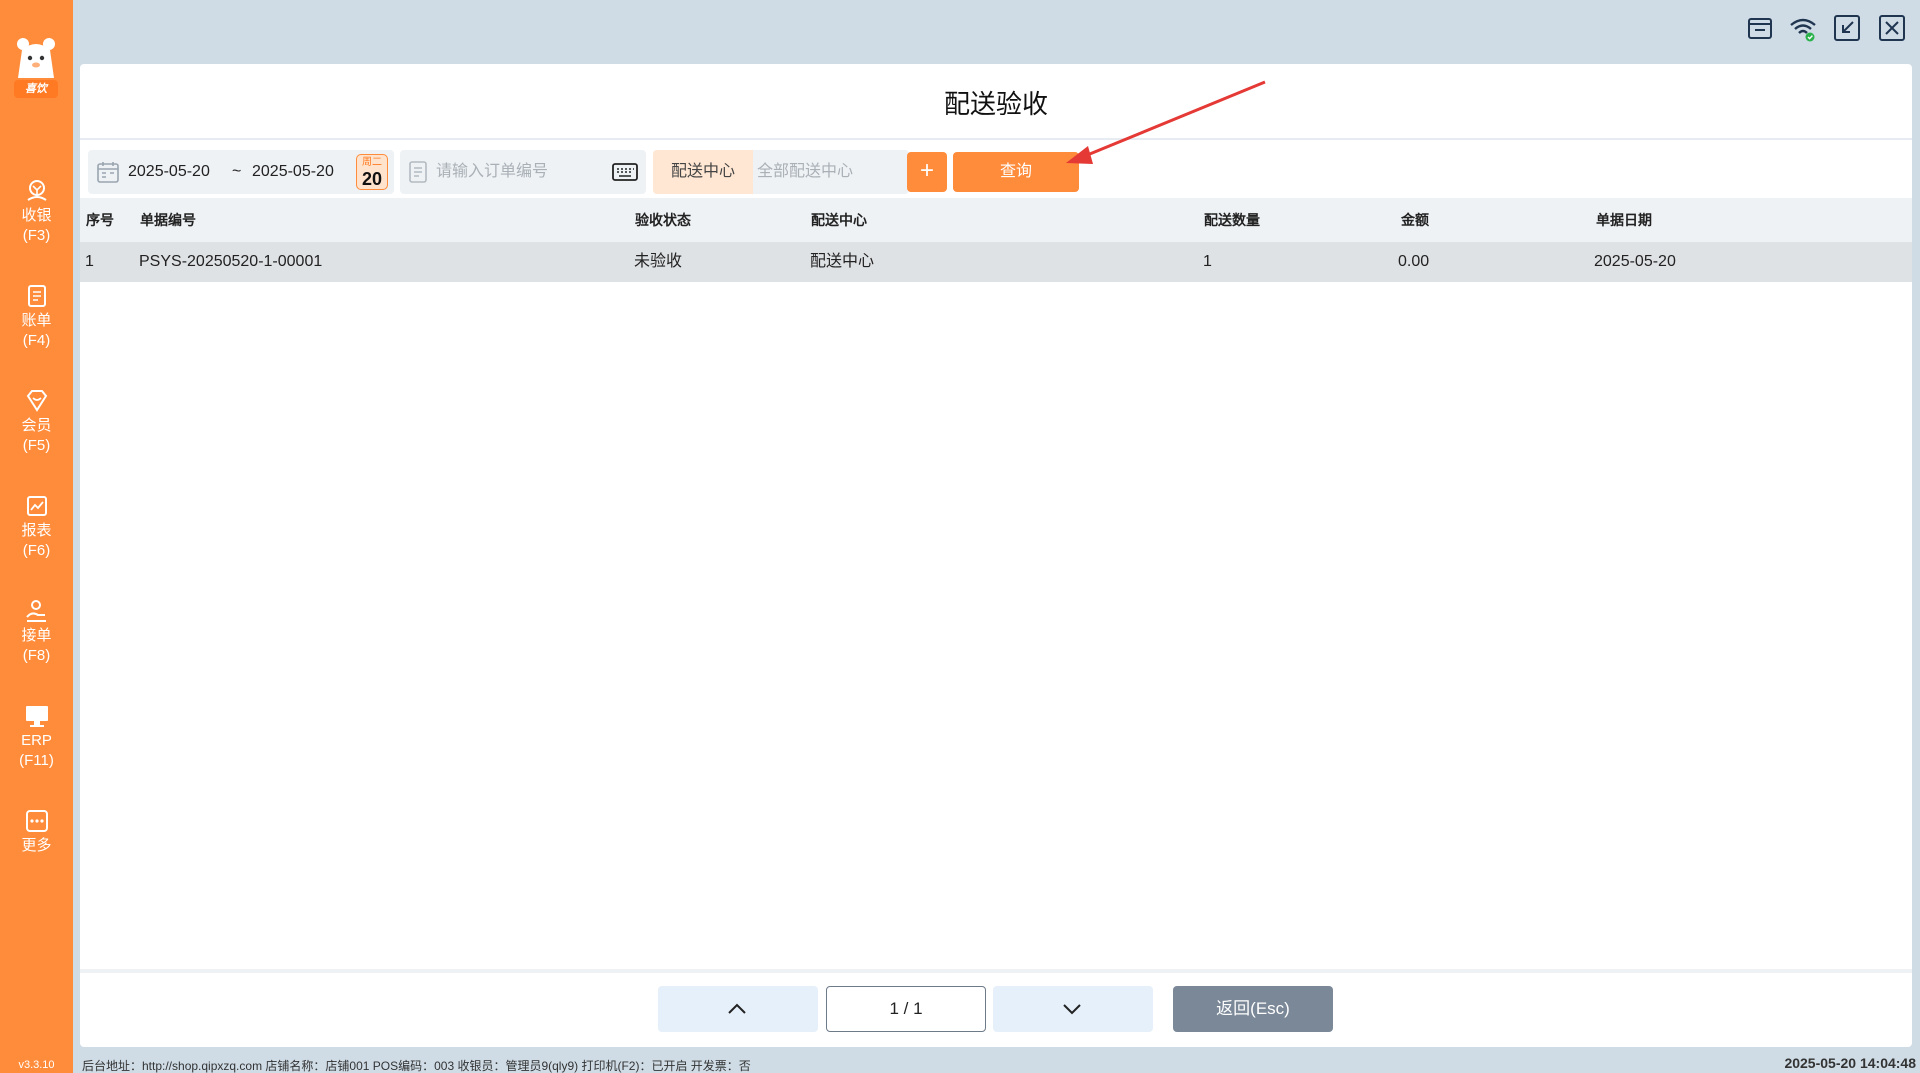 This screenshot has height=1073, width=1920. I want to click on sidebar-item-member: 会员 (F5), so click(36, 422).